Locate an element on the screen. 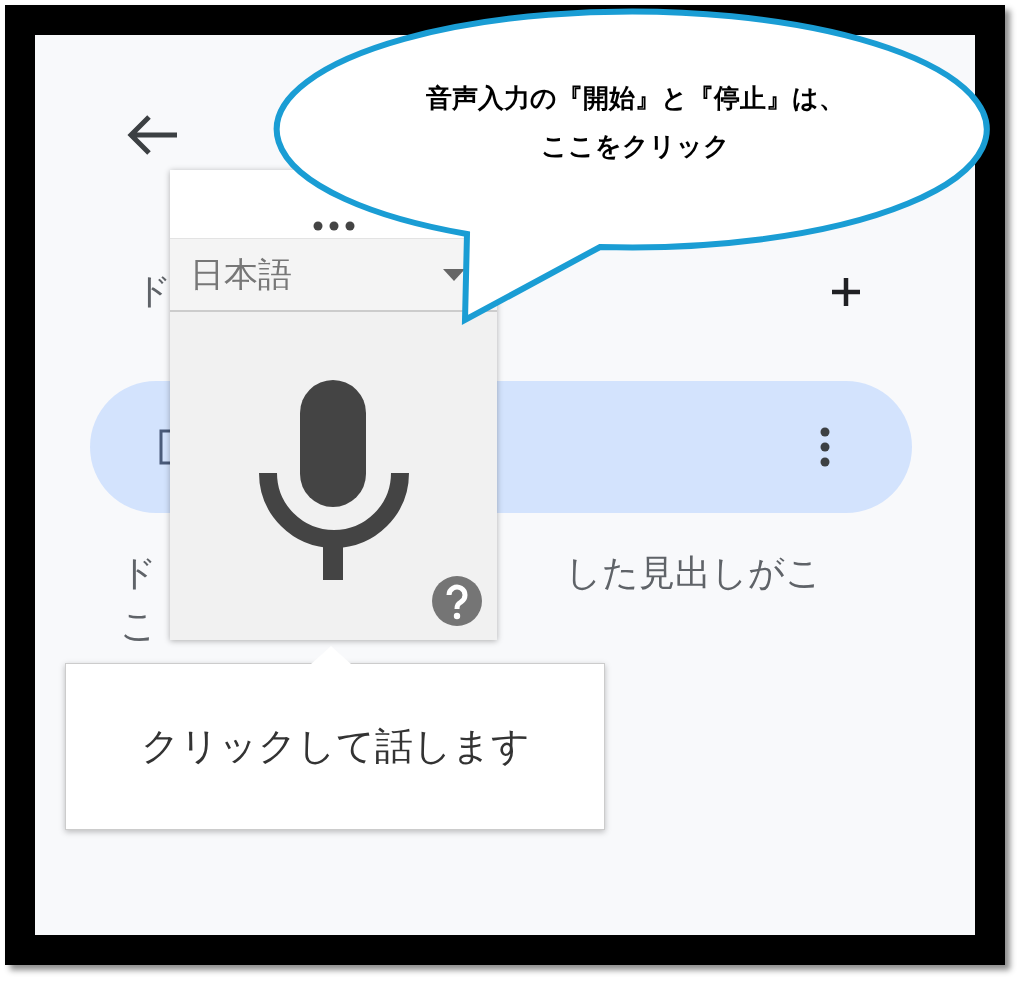  microphone-icon is located at coordinates (333, 481).